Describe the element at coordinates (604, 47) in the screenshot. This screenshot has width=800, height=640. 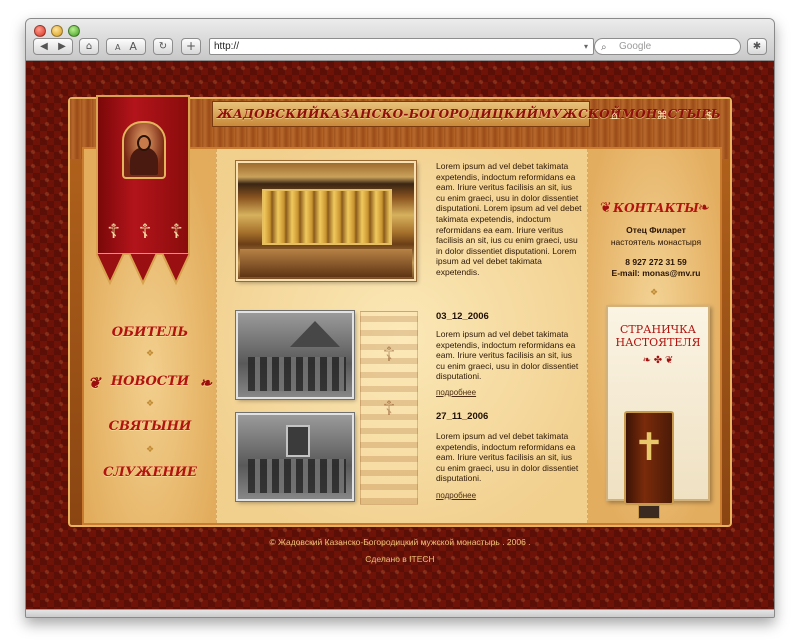
I see `search-icon: ⌕` at that location.